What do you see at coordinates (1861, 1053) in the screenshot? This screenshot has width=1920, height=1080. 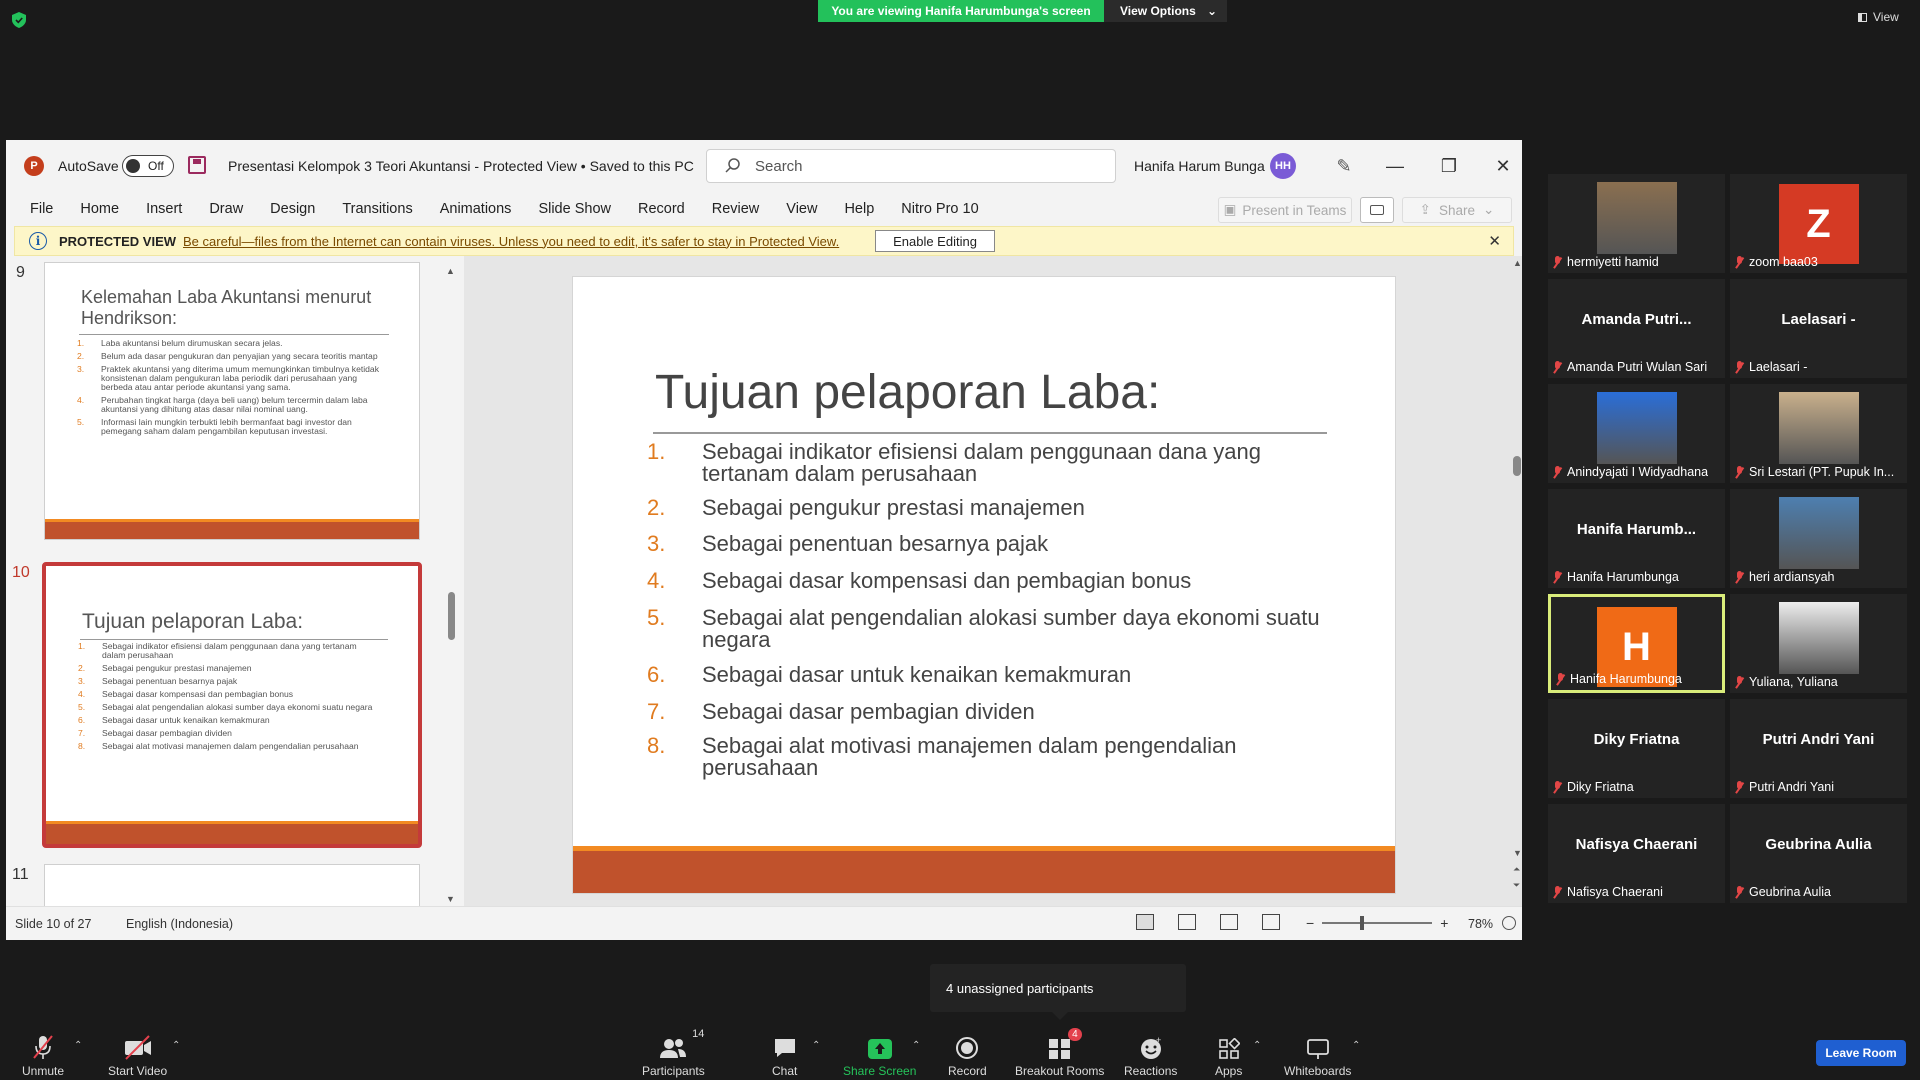 I see `leave-room-button: Leave Room` at bounding box center [1861, 1053].